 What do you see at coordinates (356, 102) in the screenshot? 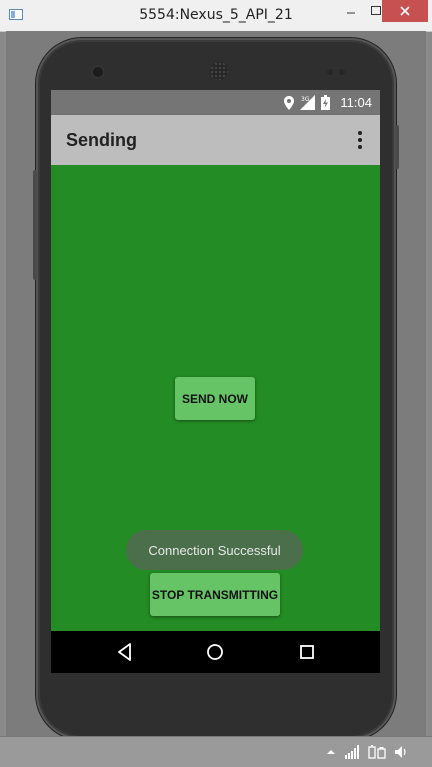
I see `status-time: 11:04` at bounding box center [356, 102].